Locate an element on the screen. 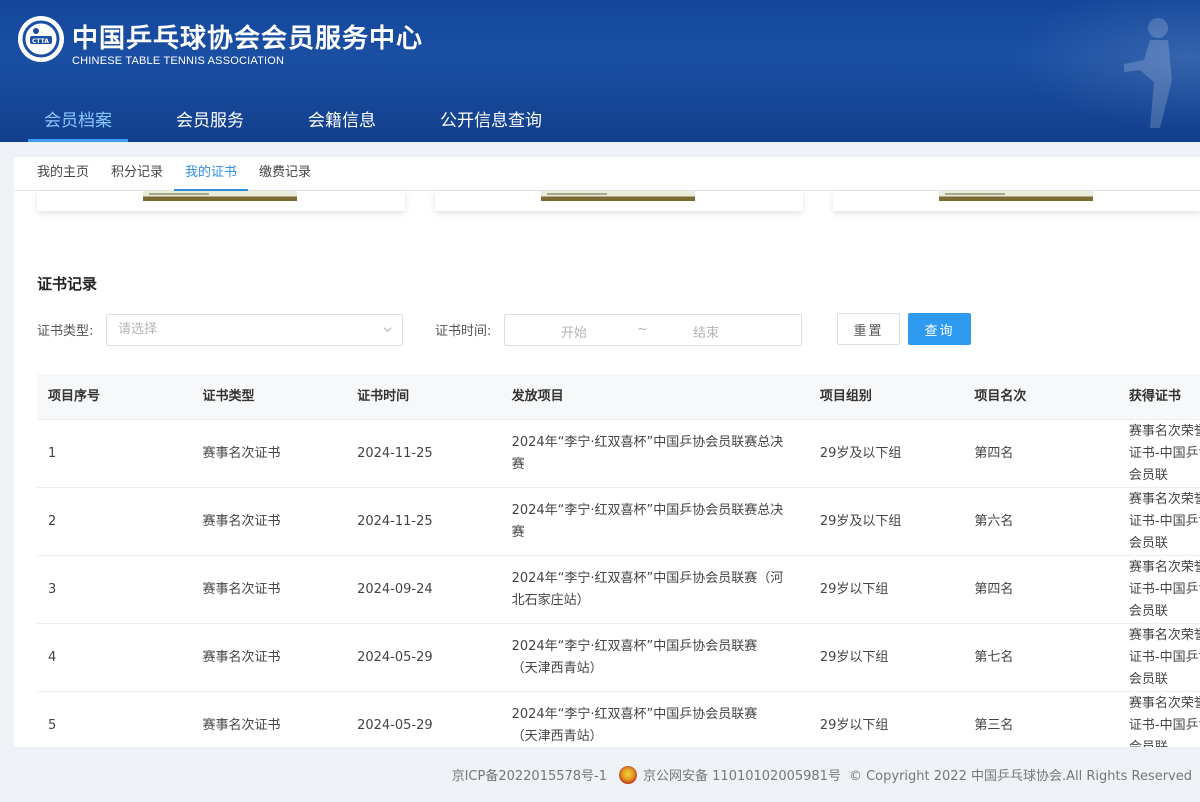 This screenshot has width=1200, height=802. cell-cert-time: 2024-09-24 is located at coordinates (395, 589).